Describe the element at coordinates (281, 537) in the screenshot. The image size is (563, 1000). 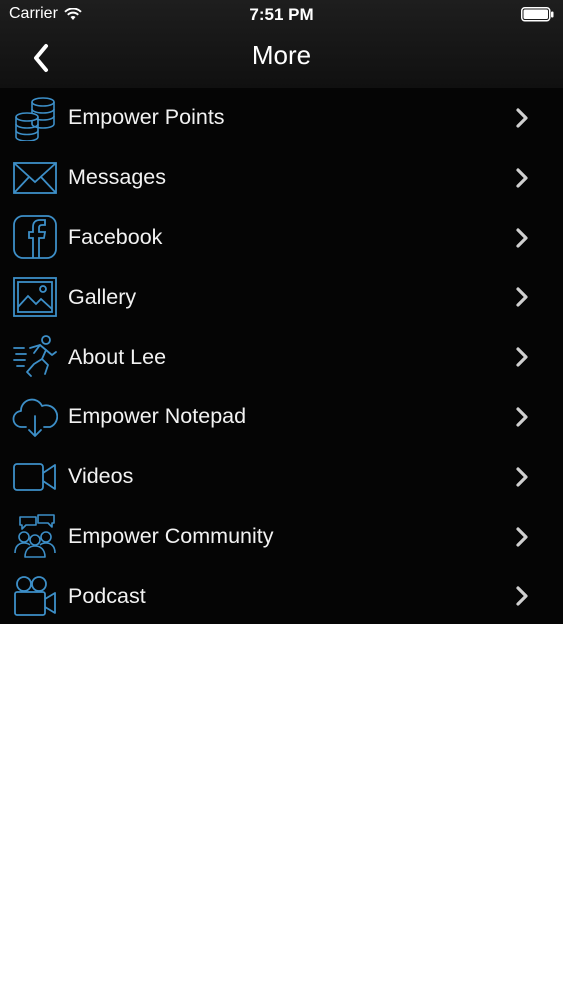
I see `menu-item-empower-community: Empower Community` at that location.